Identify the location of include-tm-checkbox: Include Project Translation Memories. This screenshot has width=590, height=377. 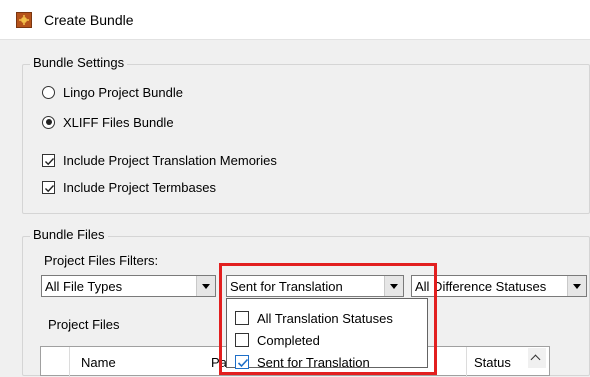
(159, 160).